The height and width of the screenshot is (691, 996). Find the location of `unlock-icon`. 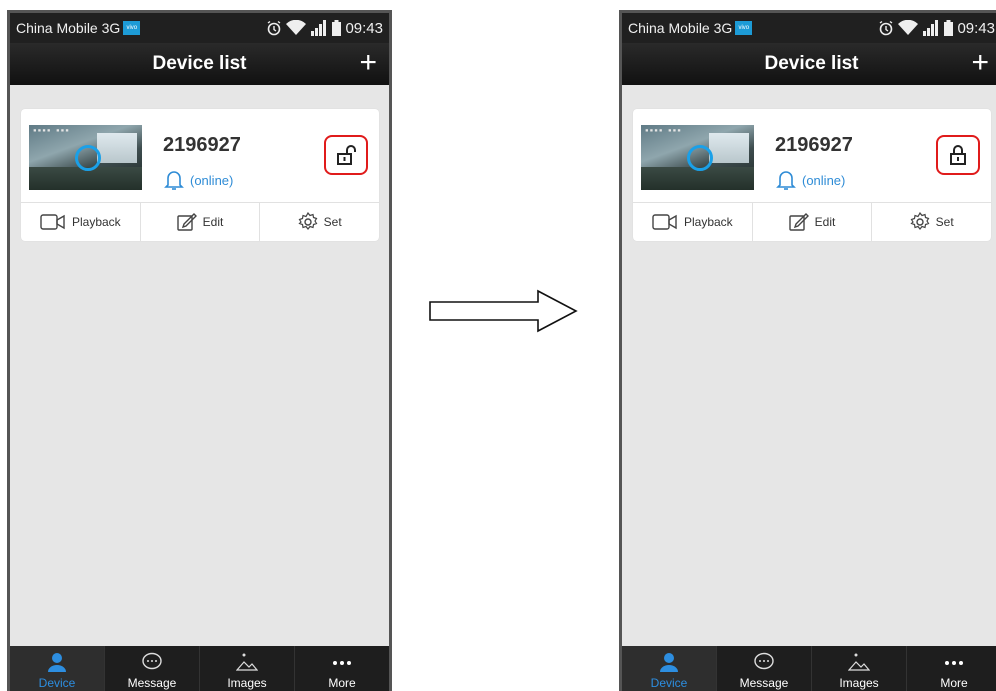

unlock-icon is located at coordinates (346, 155).